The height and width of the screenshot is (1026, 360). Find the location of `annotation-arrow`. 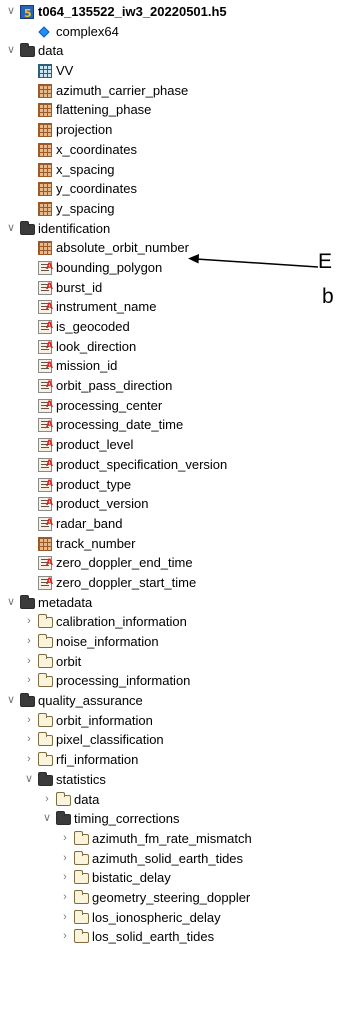

annotation-arrow is located at coordinates (253, 261).